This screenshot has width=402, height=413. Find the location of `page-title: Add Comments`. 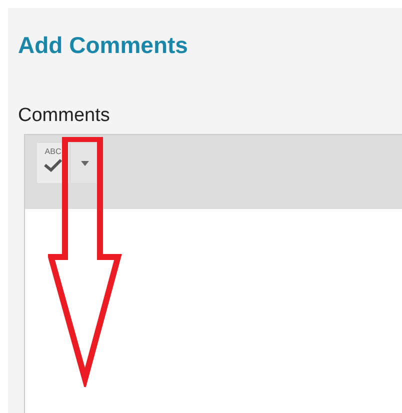

page-title: Add Comments is located at coordinates (103, 45).